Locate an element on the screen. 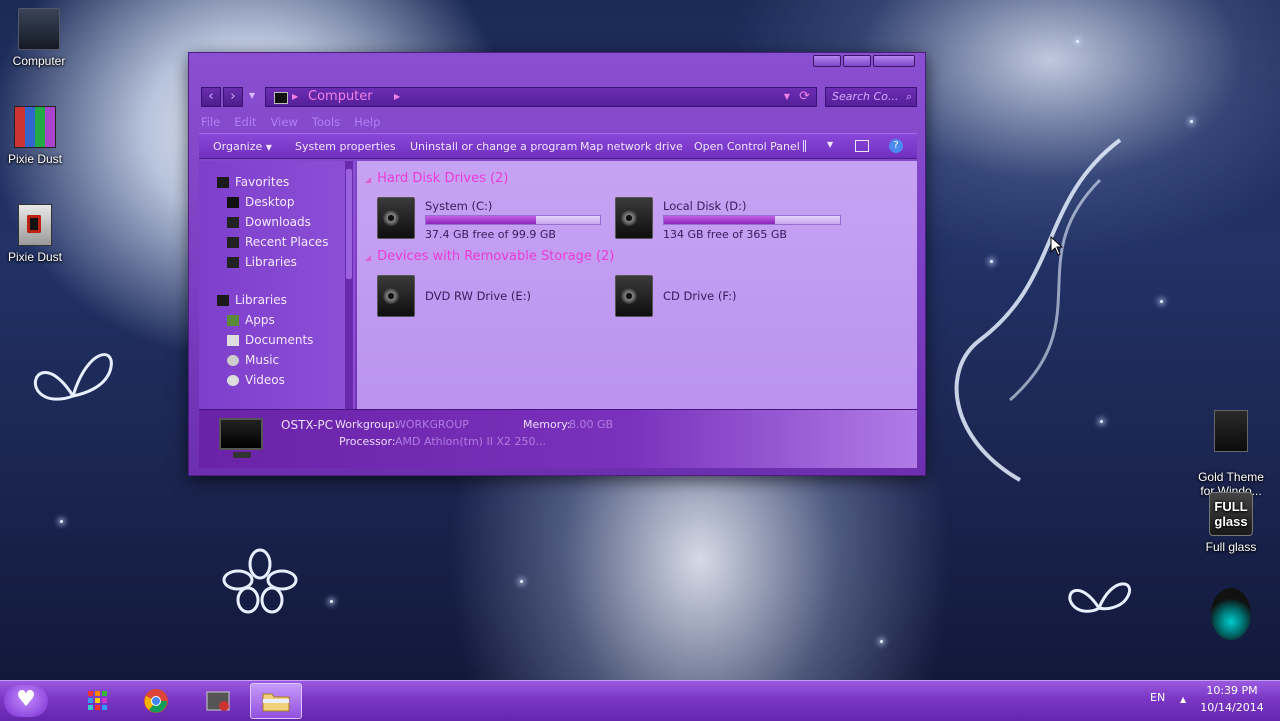  taskbar-app-button is located at coordinates (218, 701).